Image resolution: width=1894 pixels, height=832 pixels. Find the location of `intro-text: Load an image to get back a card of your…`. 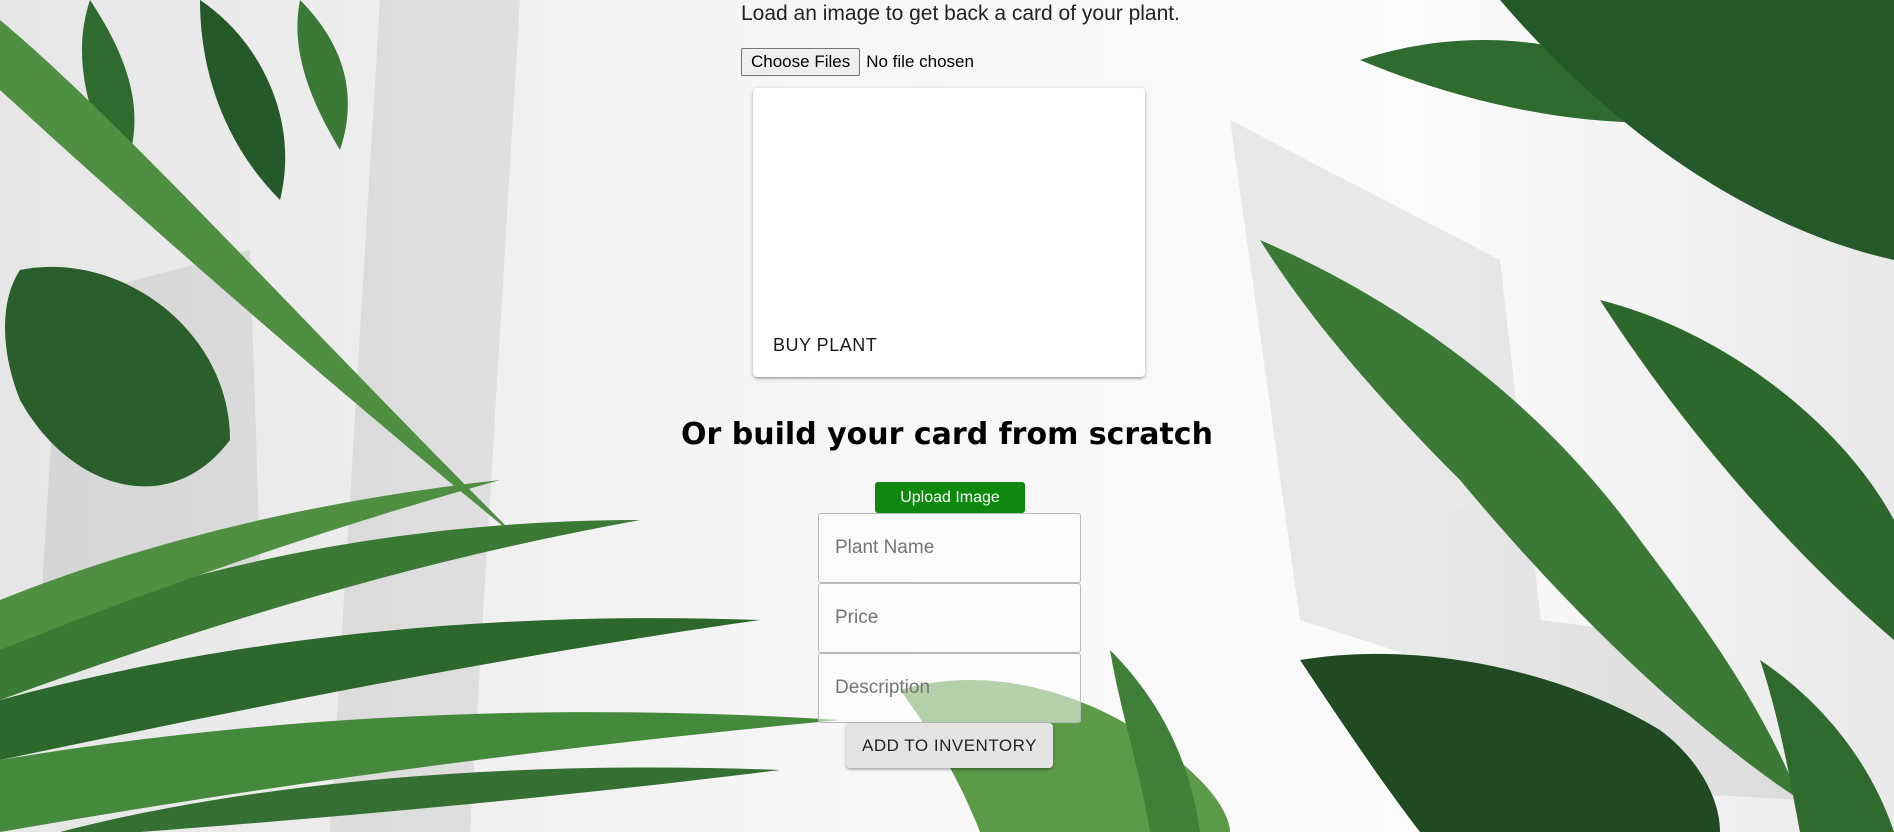

intro-text: Load an image to get back a card of your… is located at coordinates (960, 13).